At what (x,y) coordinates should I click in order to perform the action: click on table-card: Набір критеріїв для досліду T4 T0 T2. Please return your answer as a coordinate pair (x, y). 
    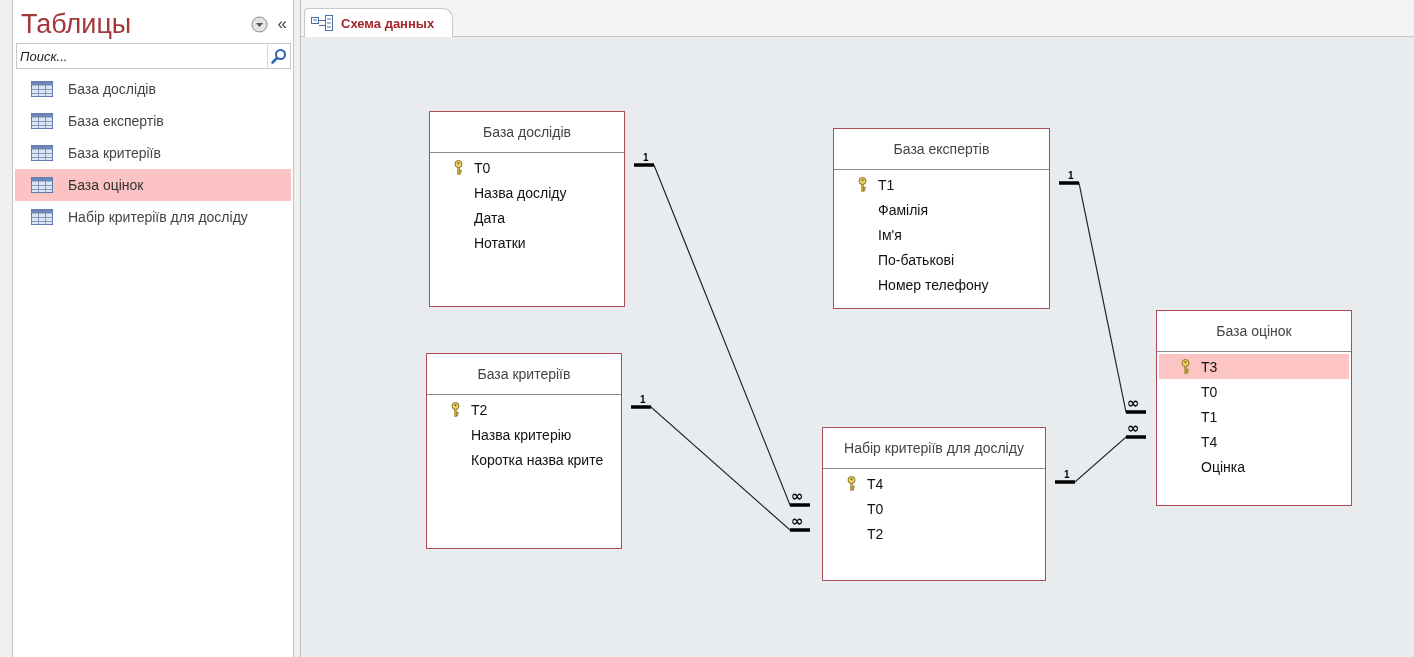
    Looking at the image, I should click on (934, 504).